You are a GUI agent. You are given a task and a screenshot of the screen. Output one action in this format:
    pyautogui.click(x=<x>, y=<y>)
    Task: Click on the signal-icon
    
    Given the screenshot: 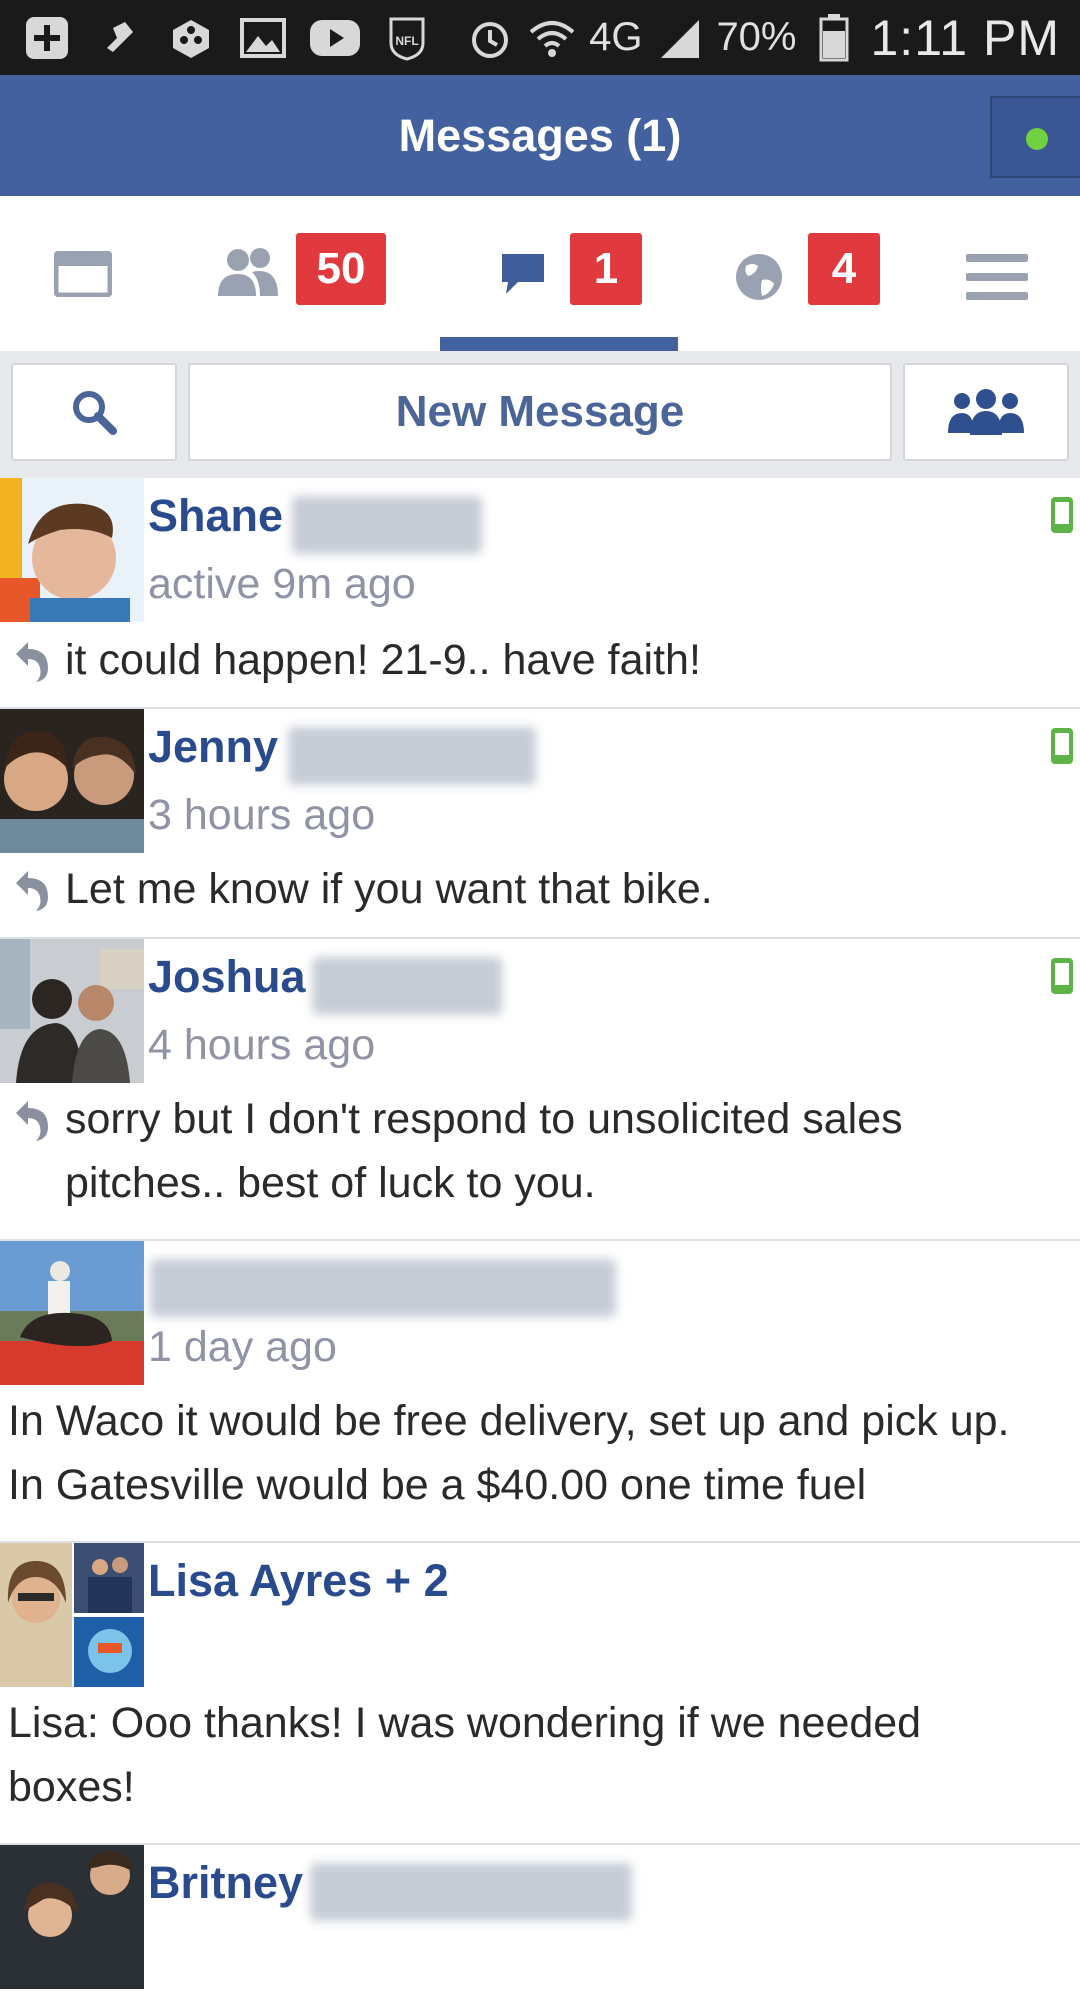 What is the action you would take?
    pyautogui.click(x=679, y=38)
    